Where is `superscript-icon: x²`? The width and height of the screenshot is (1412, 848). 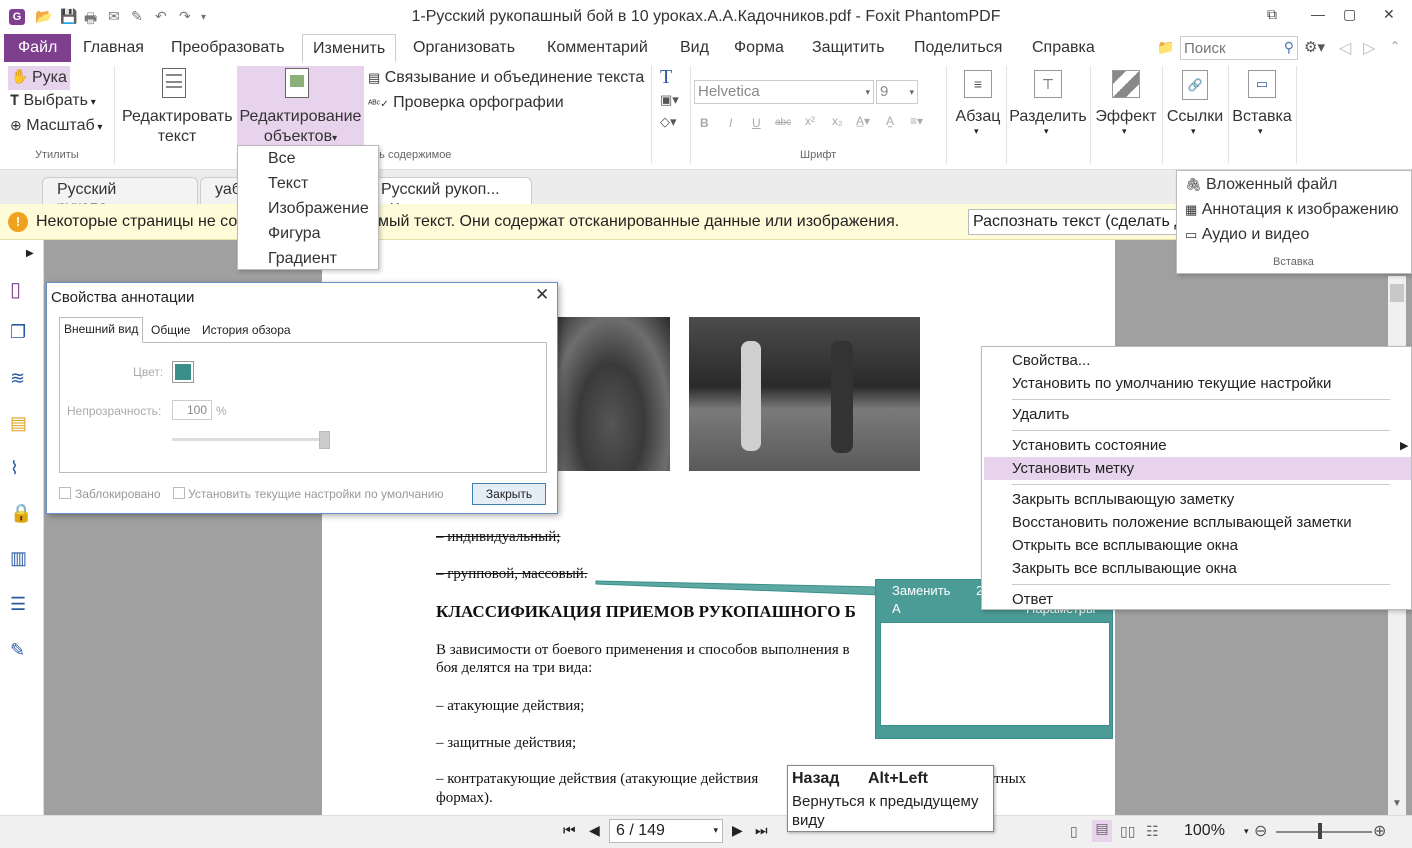 superscript-icon: x² is located at coordinates (810, 121).